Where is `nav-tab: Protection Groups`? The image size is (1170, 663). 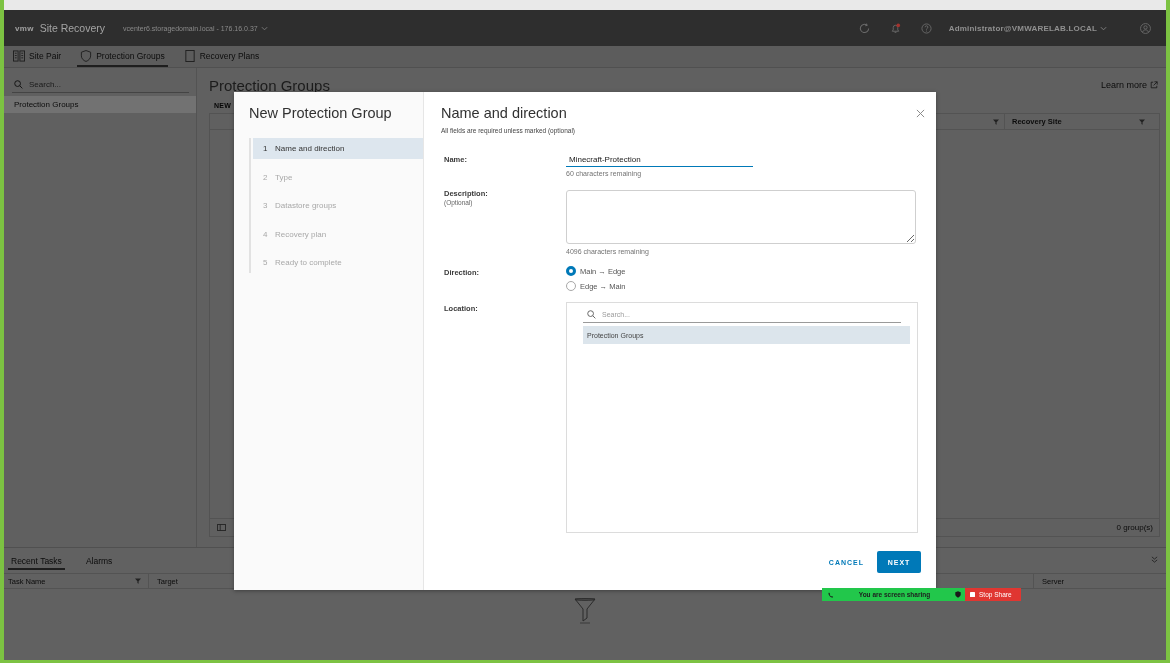
nav-tab: Protection Groups is located at coordinates (122, 56).